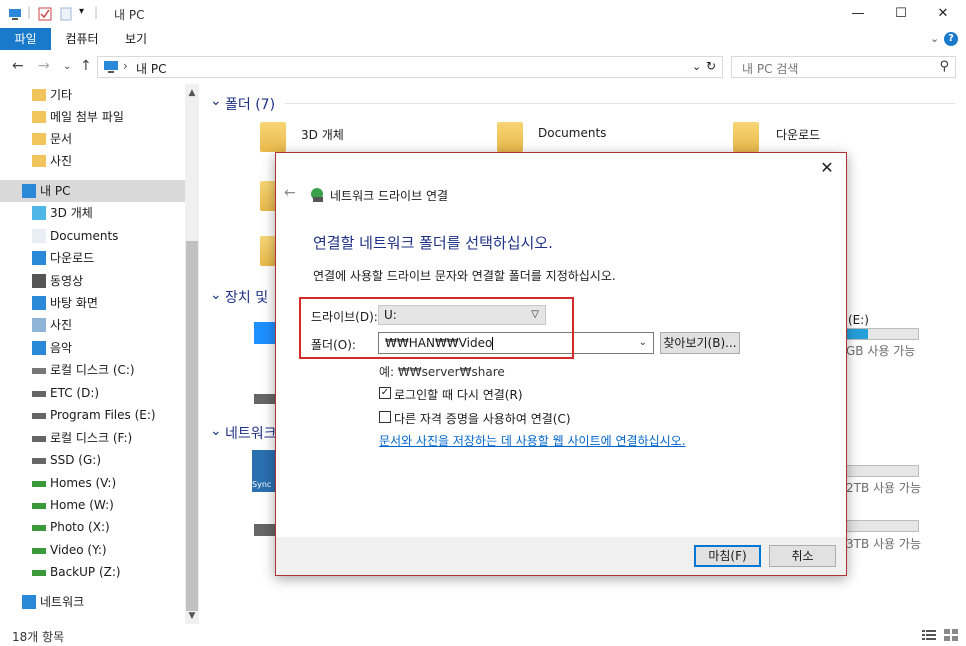 Image resolution: width=966 pixels, height=646 pixels. I want to click on sidebar-item-label: Photo (X:), so click(80, 527).